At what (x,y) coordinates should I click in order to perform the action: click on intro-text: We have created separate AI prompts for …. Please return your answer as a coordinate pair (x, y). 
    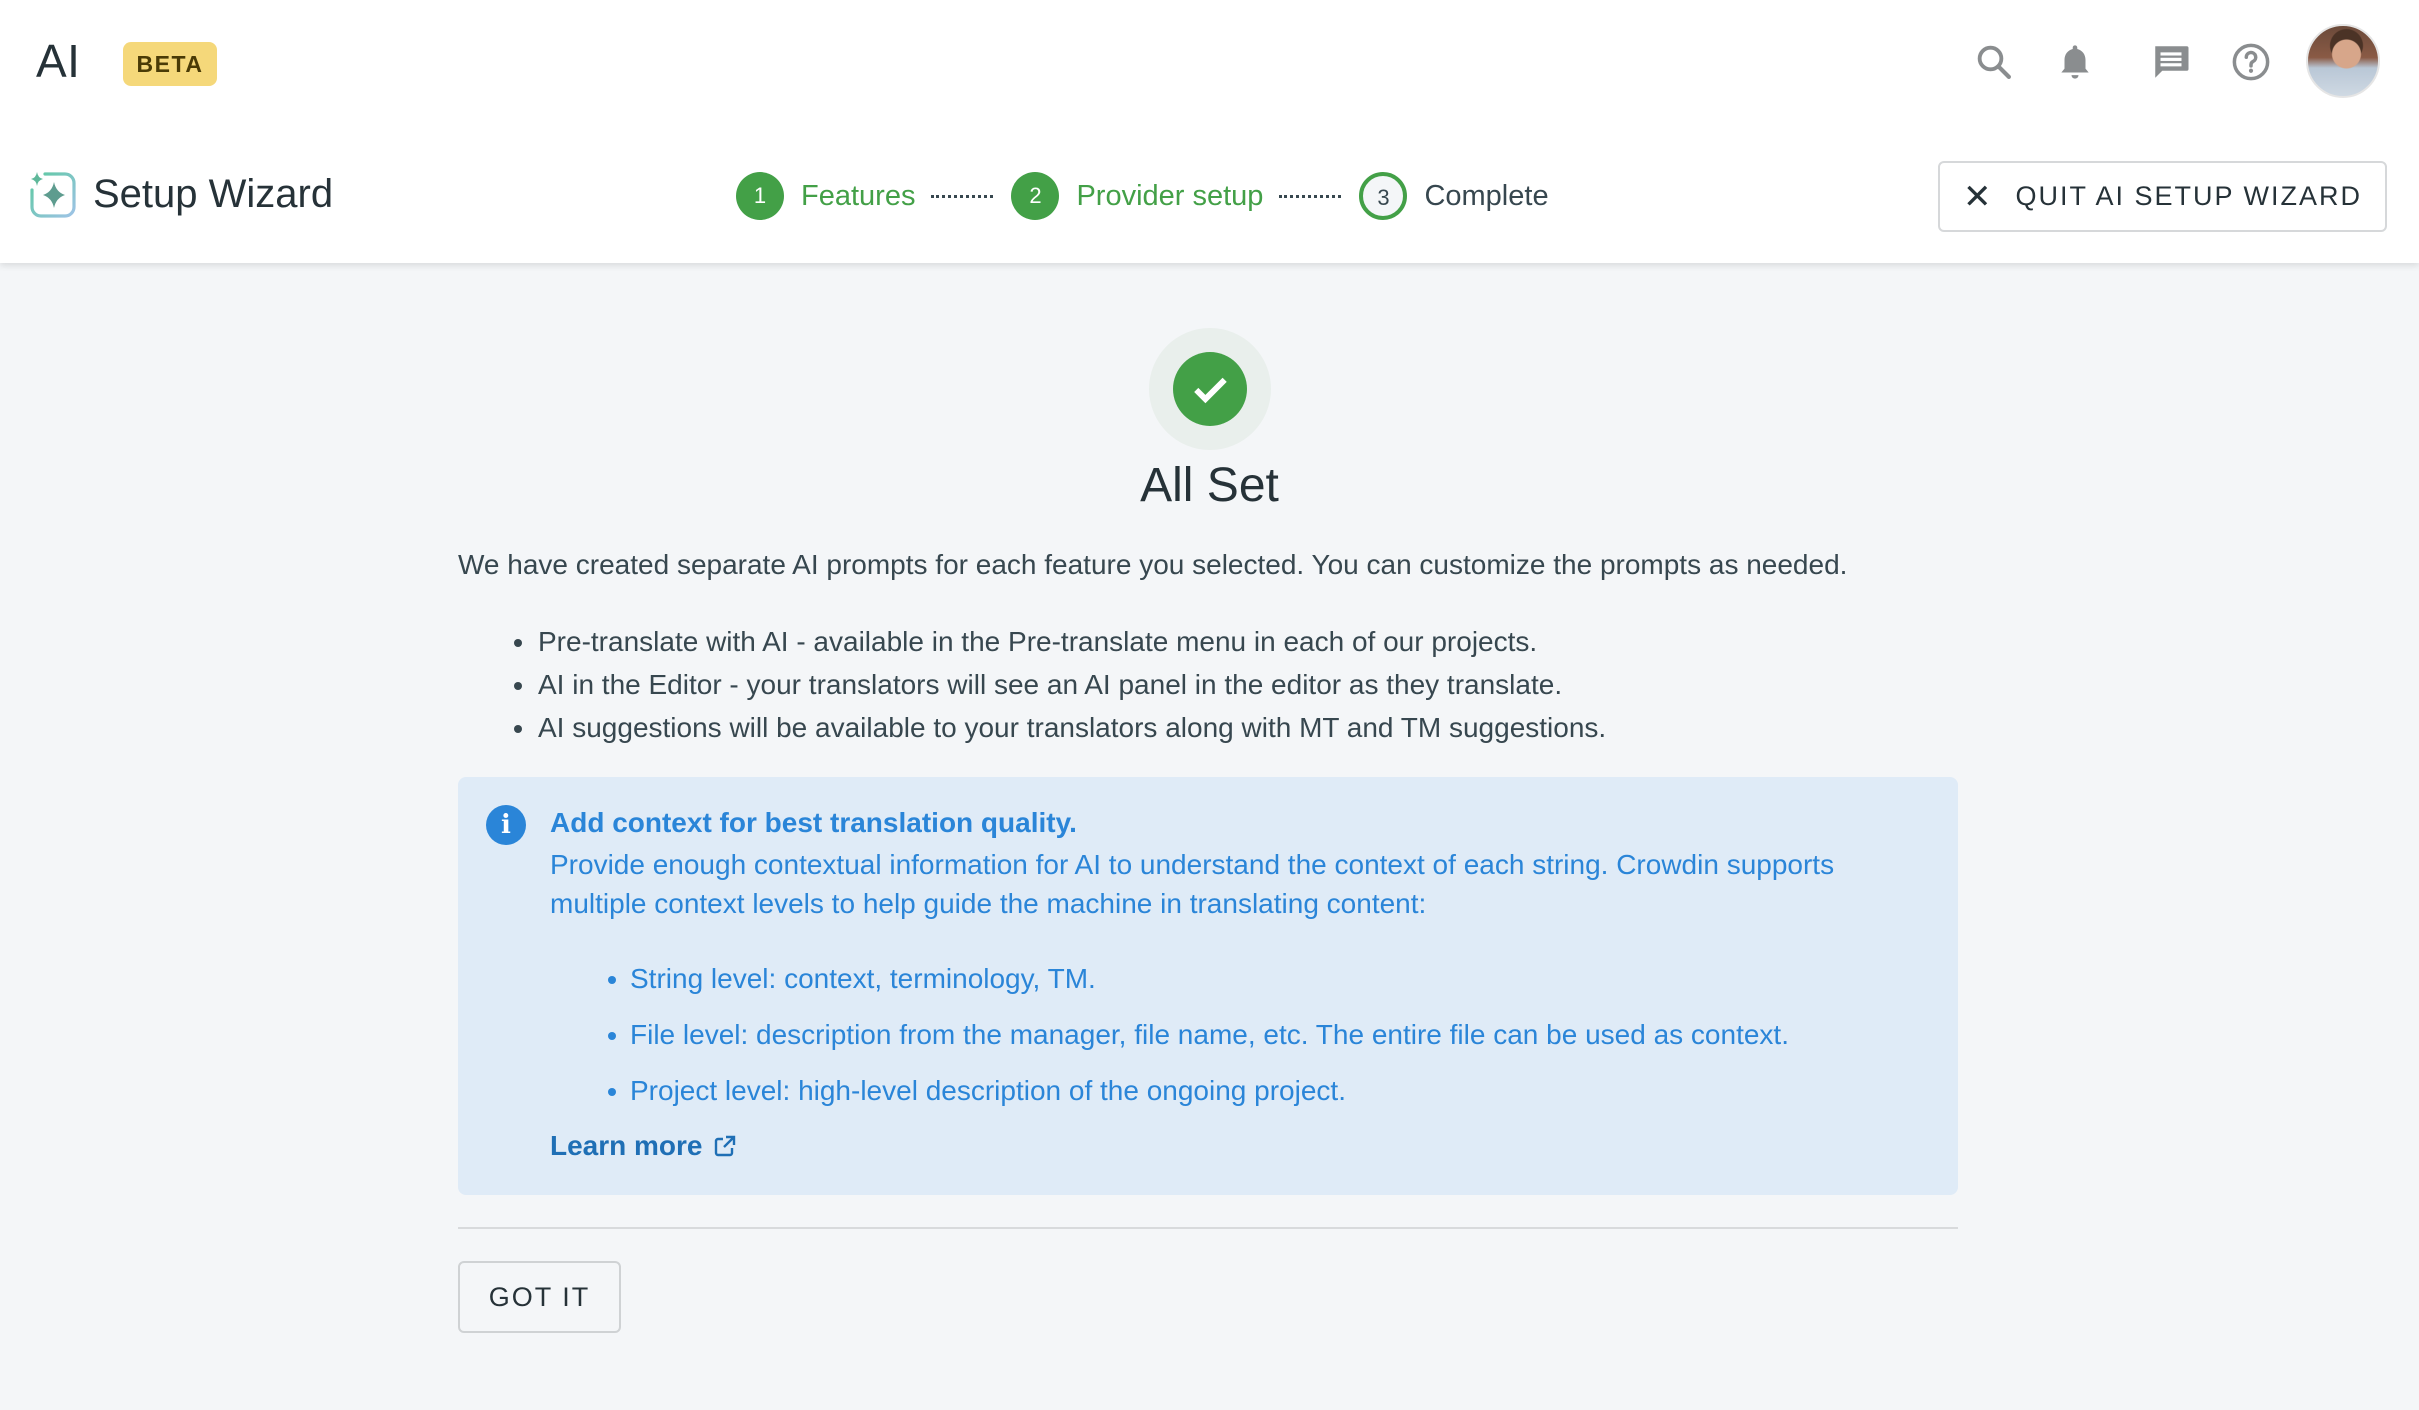
    Looking at the image, I should click on (1153, 564).